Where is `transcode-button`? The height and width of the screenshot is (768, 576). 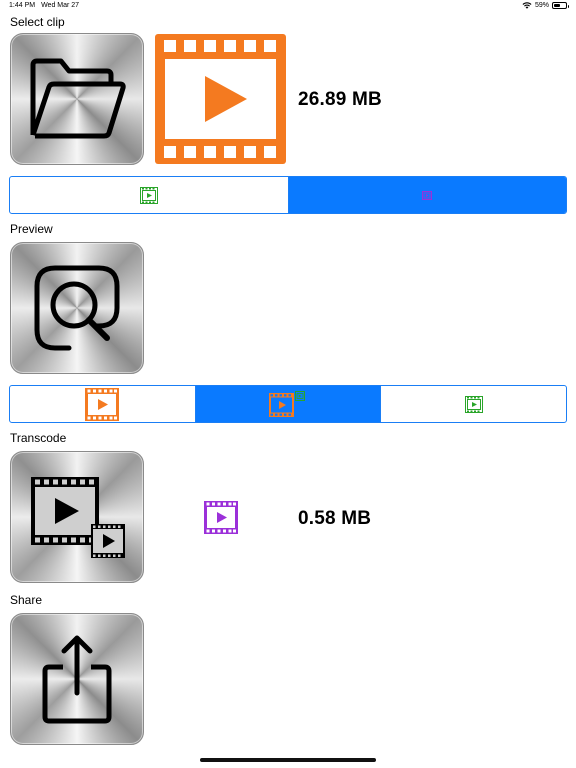
transcode-button is located at coordinates (77, 517).